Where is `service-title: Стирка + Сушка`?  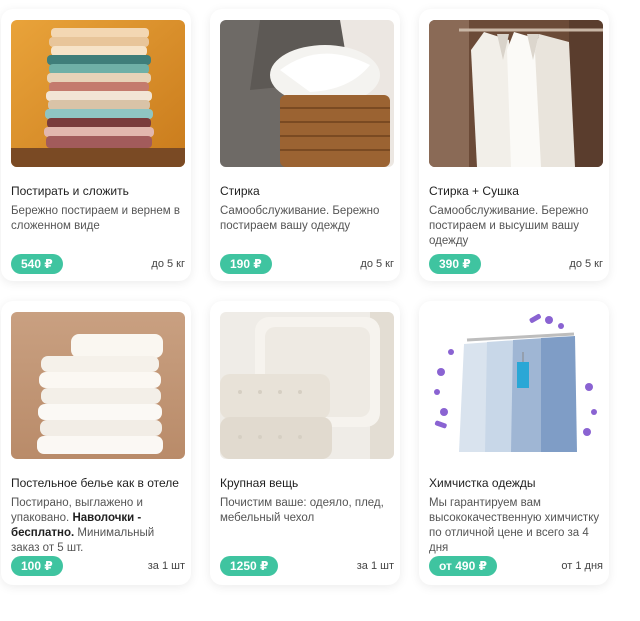
service-title: Стирка + Сушка is located at coordinates (474, 191).